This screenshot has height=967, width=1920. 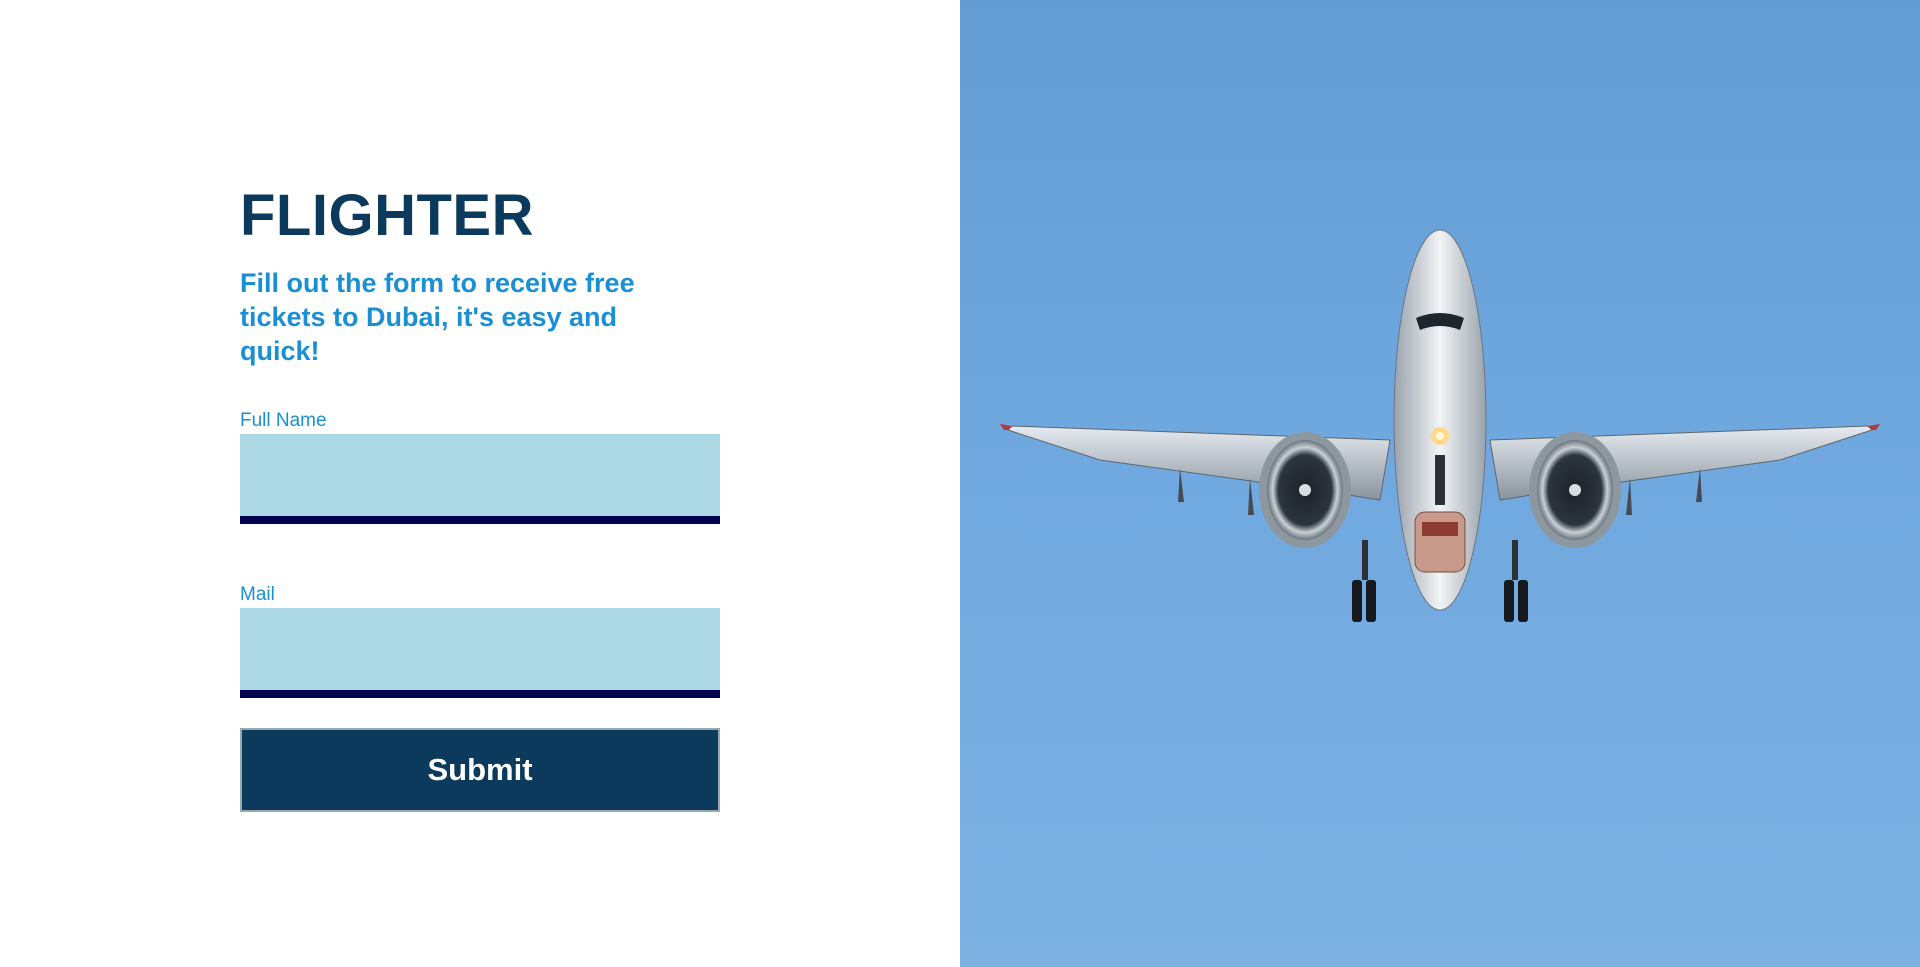 What do you see at coordinates (480, 479) in the screenshot?
I see `full-name-input` at bounding box center [480, 479].